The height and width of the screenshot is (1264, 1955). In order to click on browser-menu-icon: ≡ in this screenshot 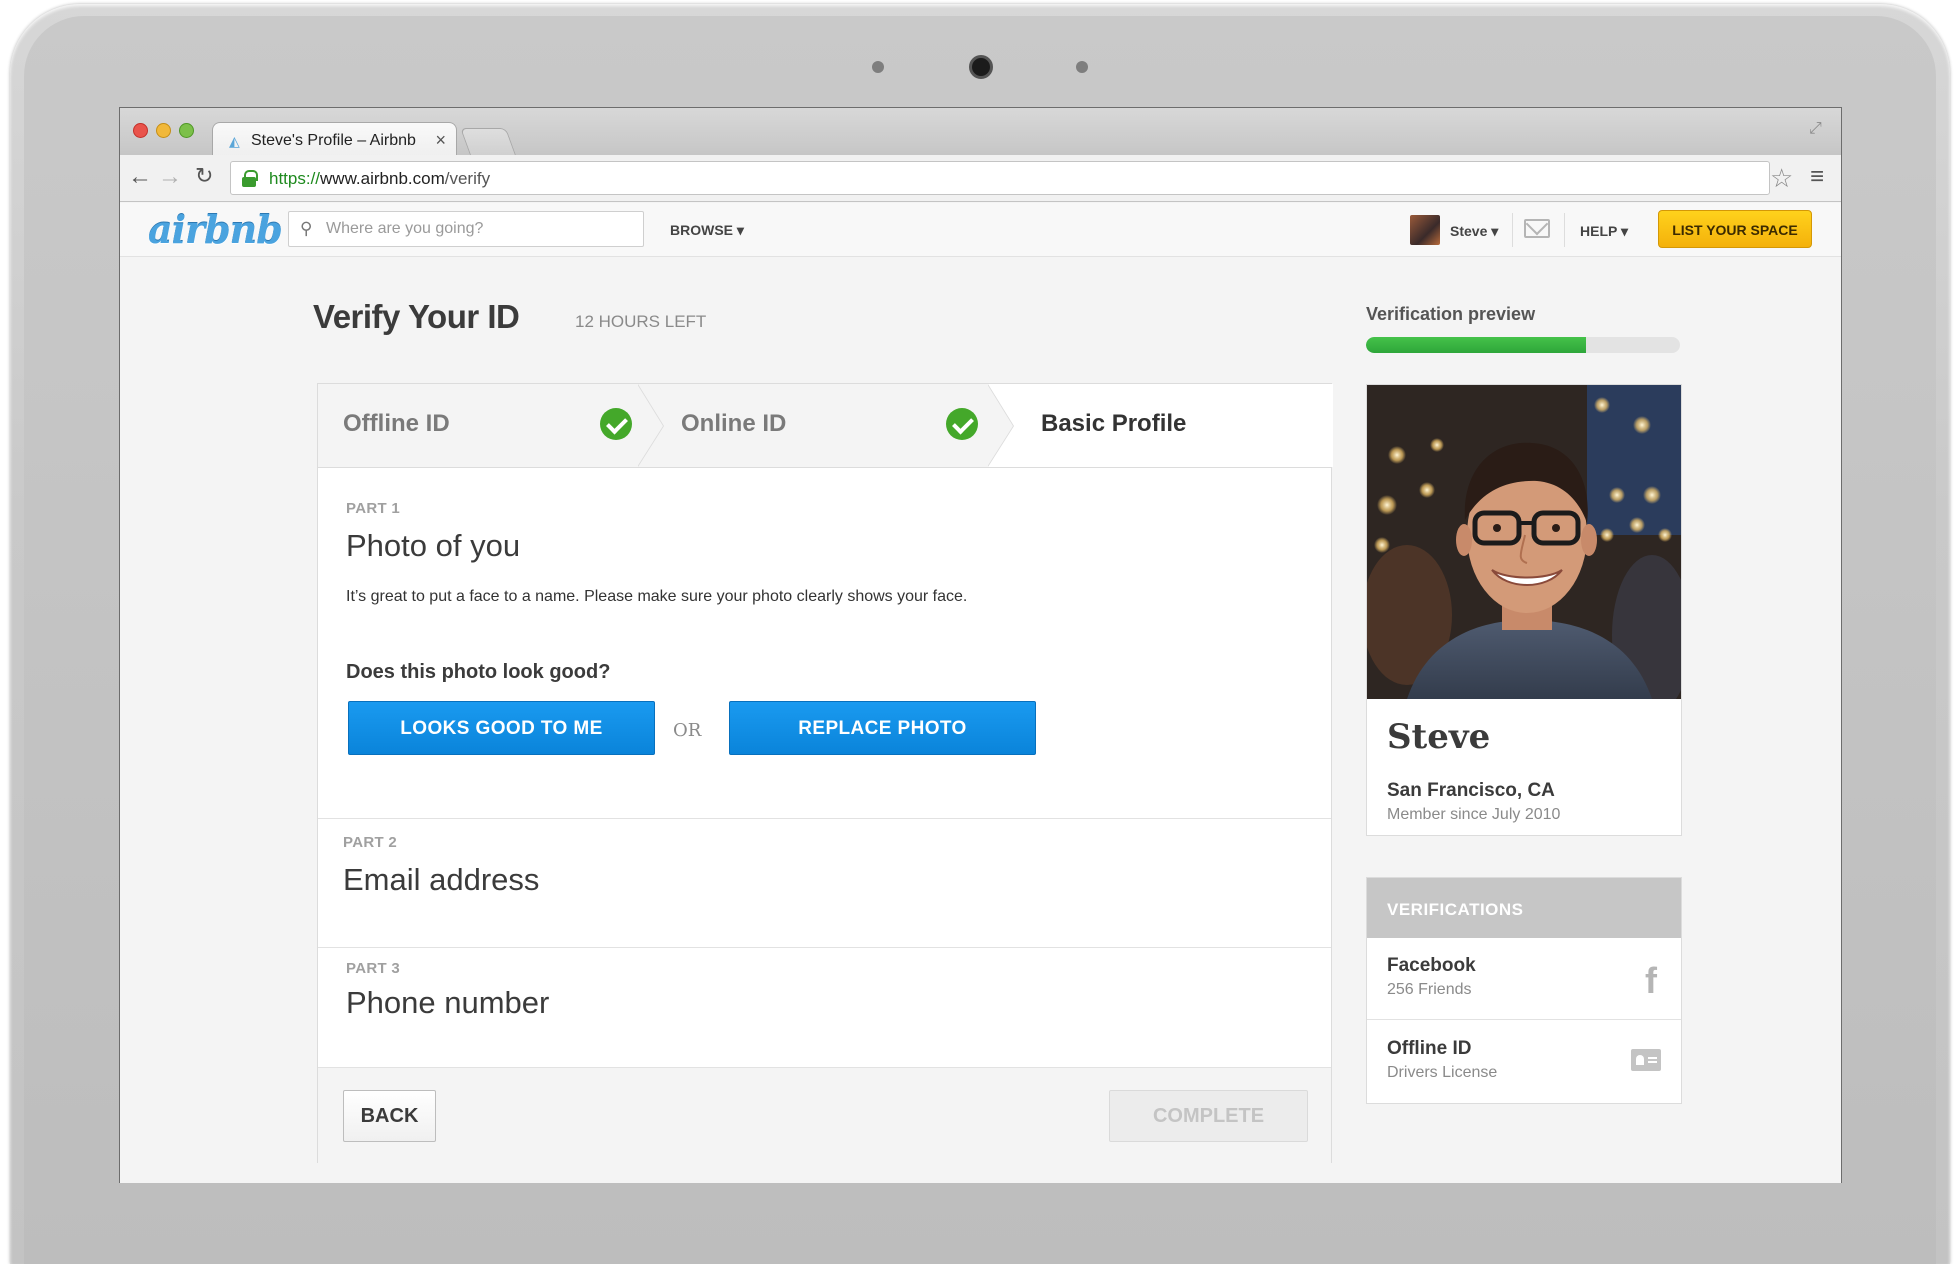, I will do `click(1817, 177)`.